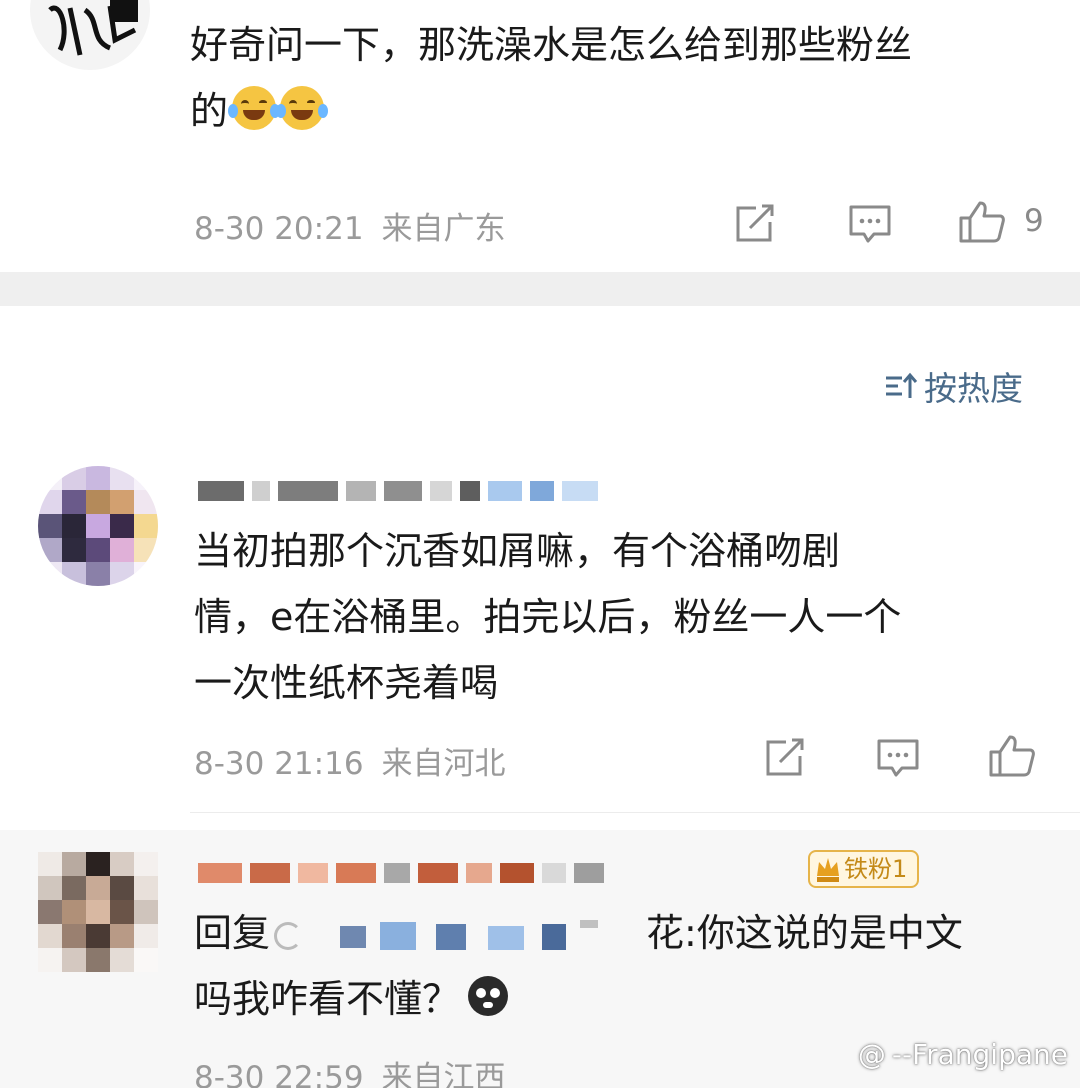  What do you see at coordinates (488, 996) in the screenshot?
I see `crying-face-emoji-icon` at bounding box center [488, 996].